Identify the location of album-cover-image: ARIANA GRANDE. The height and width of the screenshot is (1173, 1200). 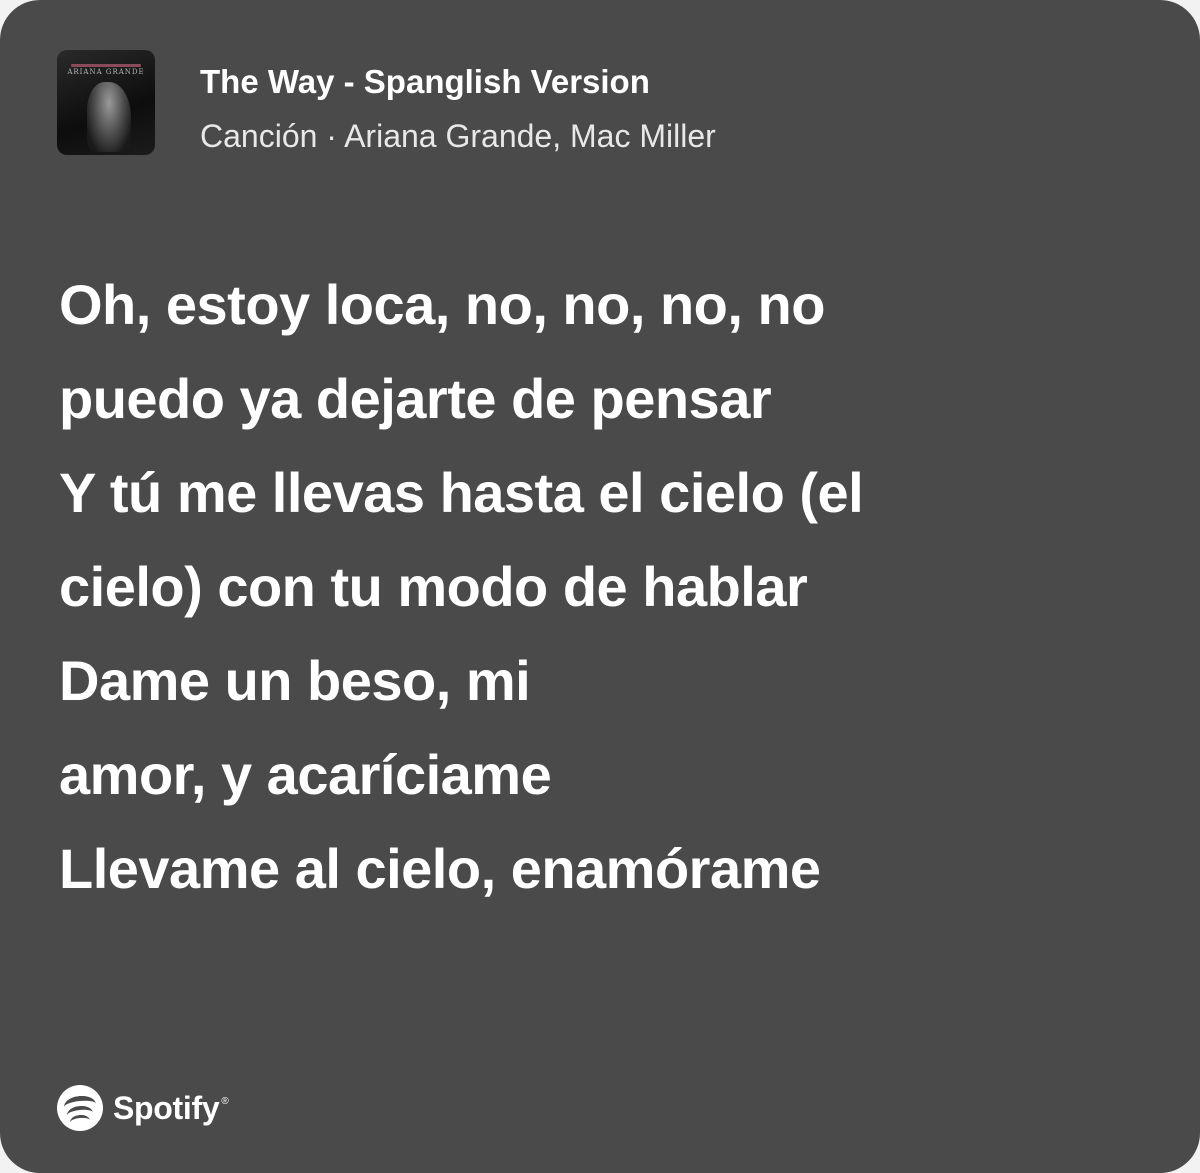
(106, 102).